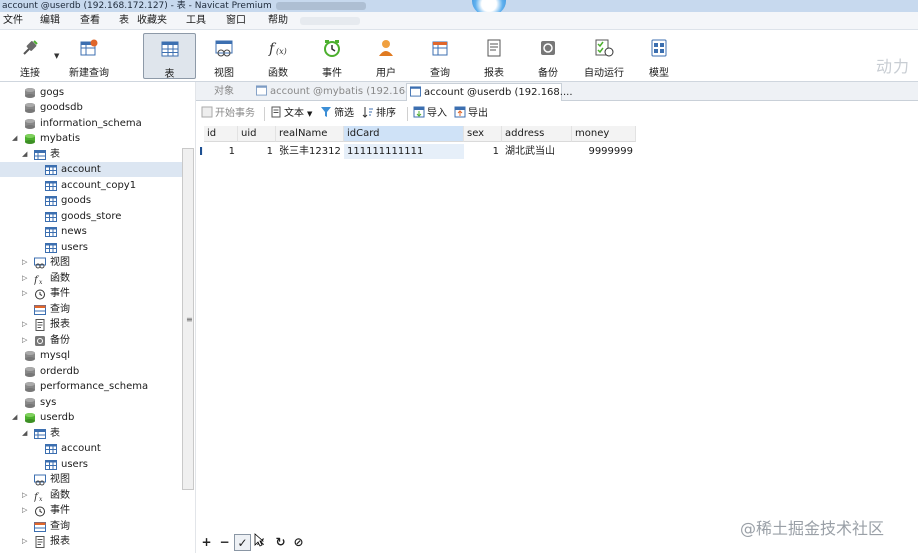 The width and height of the screenshot is (918, 553). Describe the element at coordinates (152, 21) in the screenshot. I see `menu-favorites: 收藏夹` at that location.